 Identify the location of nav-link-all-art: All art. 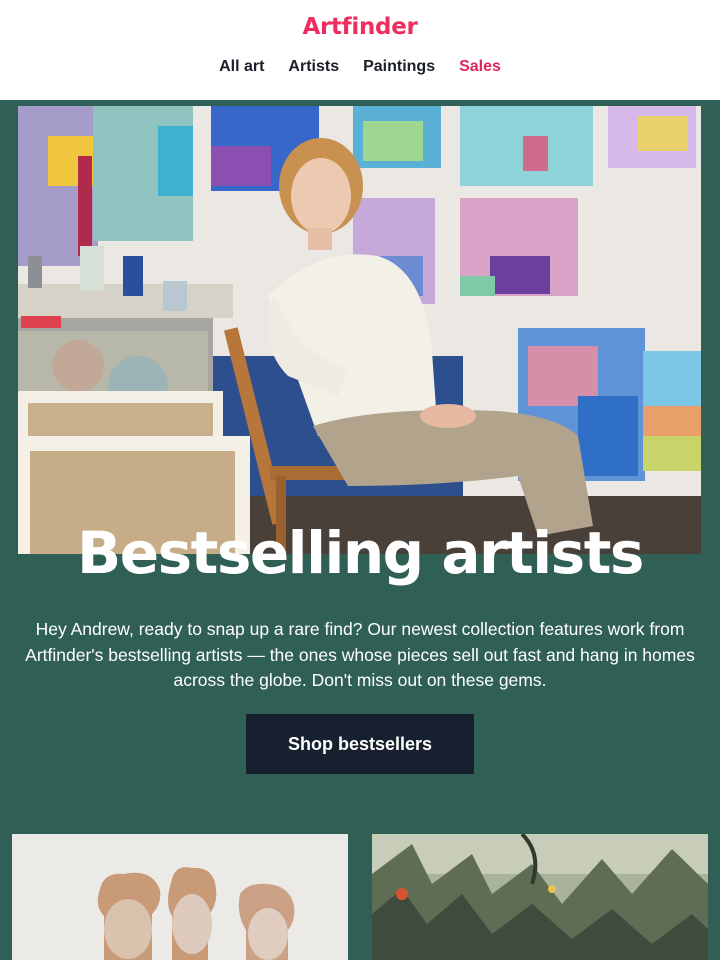
(241, 67).